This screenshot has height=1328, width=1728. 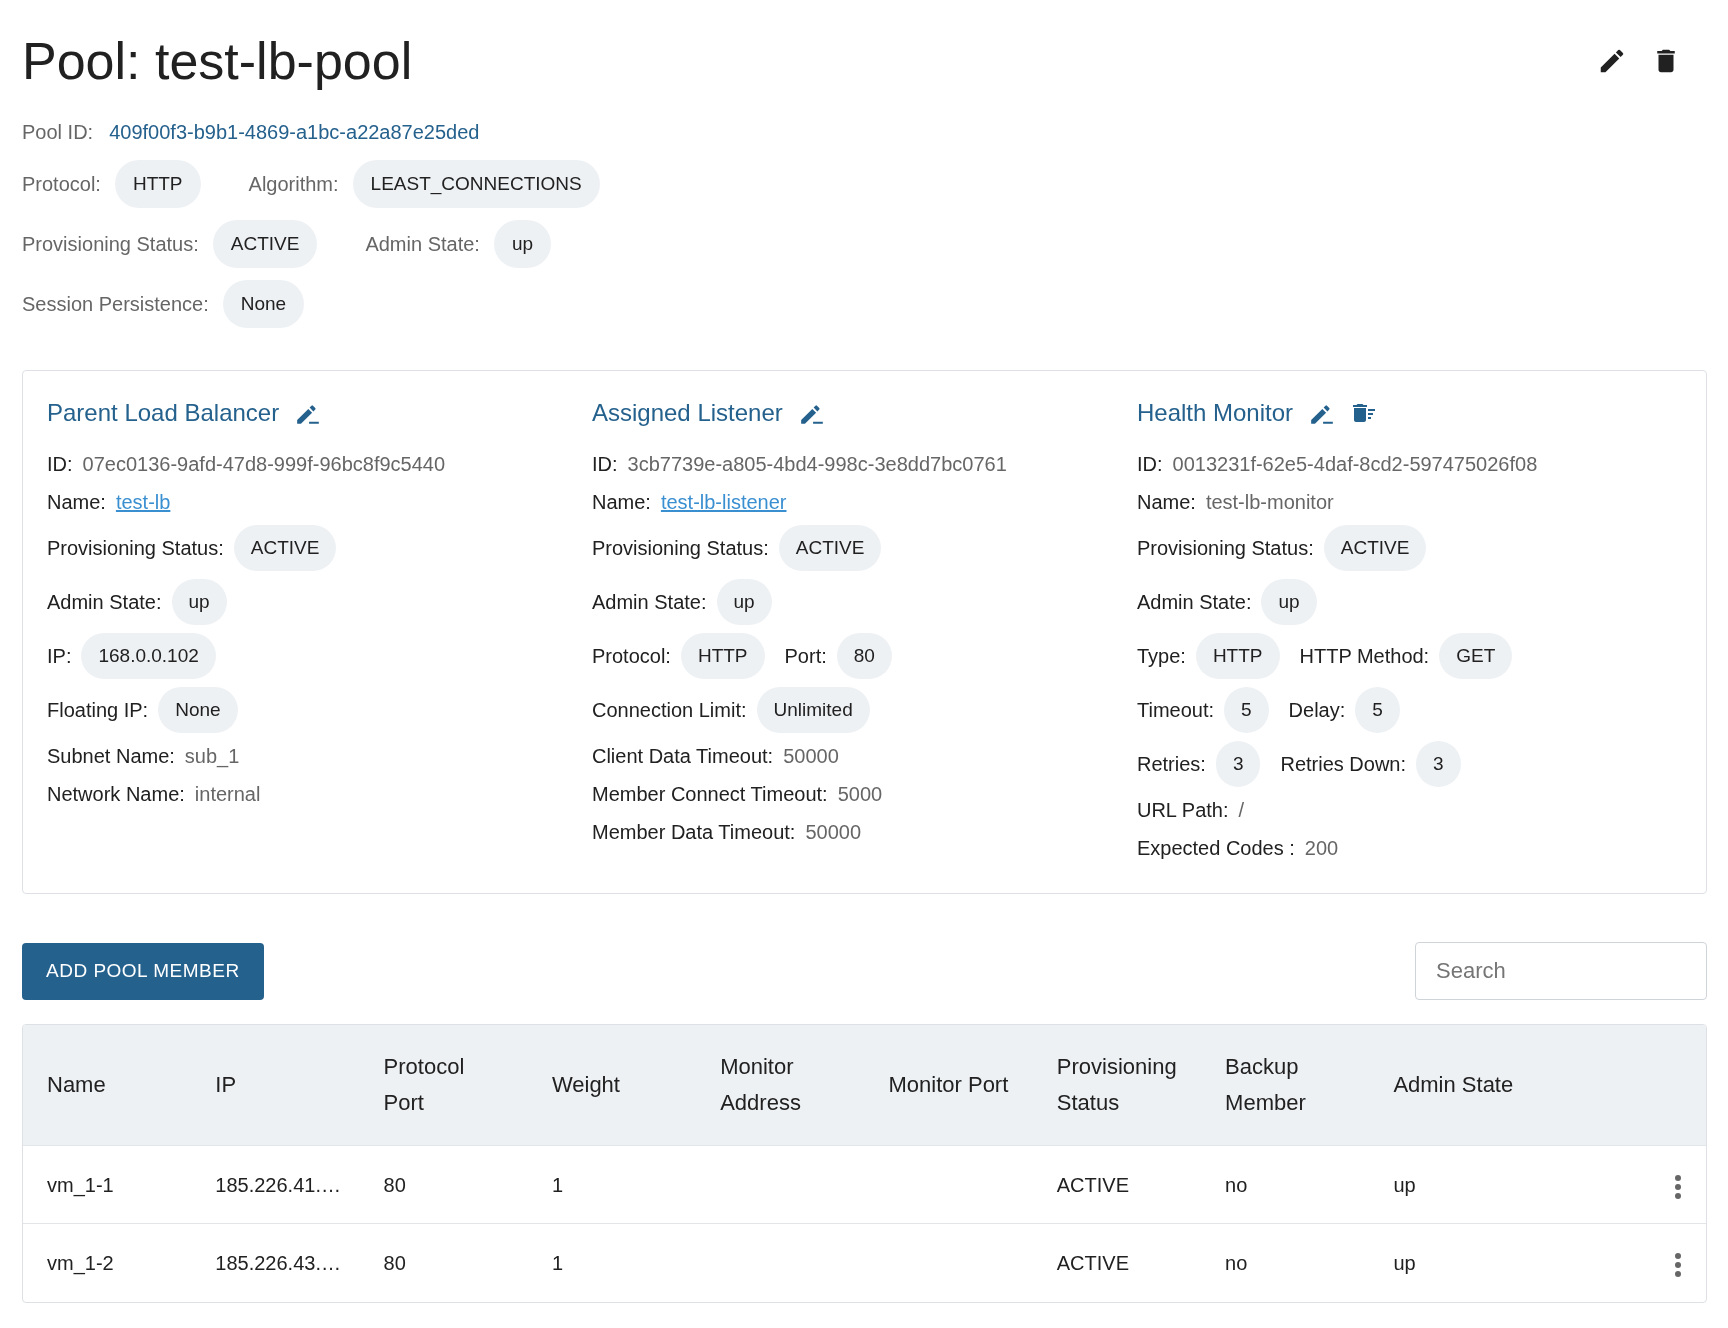 What do you see at coordinates (143, 971) in the screenshot?
I see `add-pool-member-button: ADD POOL MEMBER` at bounding box center [143, 971].